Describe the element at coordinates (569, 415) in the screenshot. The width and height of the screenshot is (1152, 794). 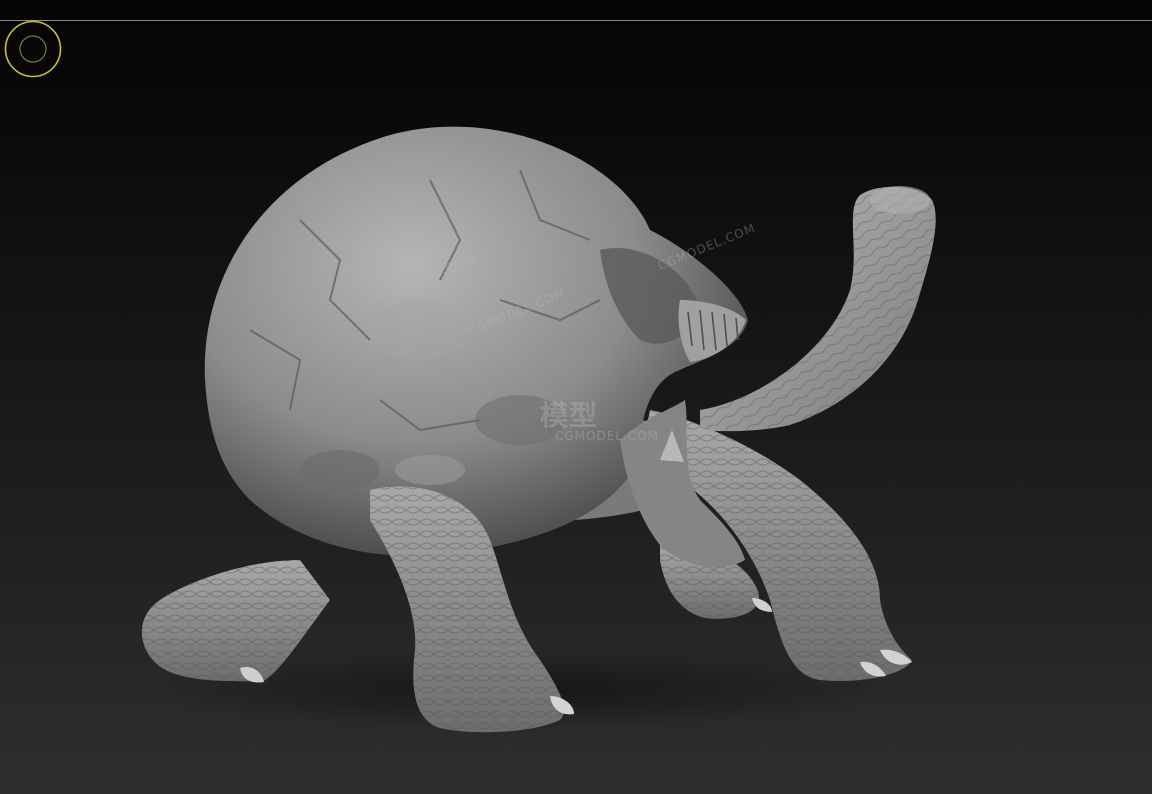
I see `watermark-logo: 模型` at that location.